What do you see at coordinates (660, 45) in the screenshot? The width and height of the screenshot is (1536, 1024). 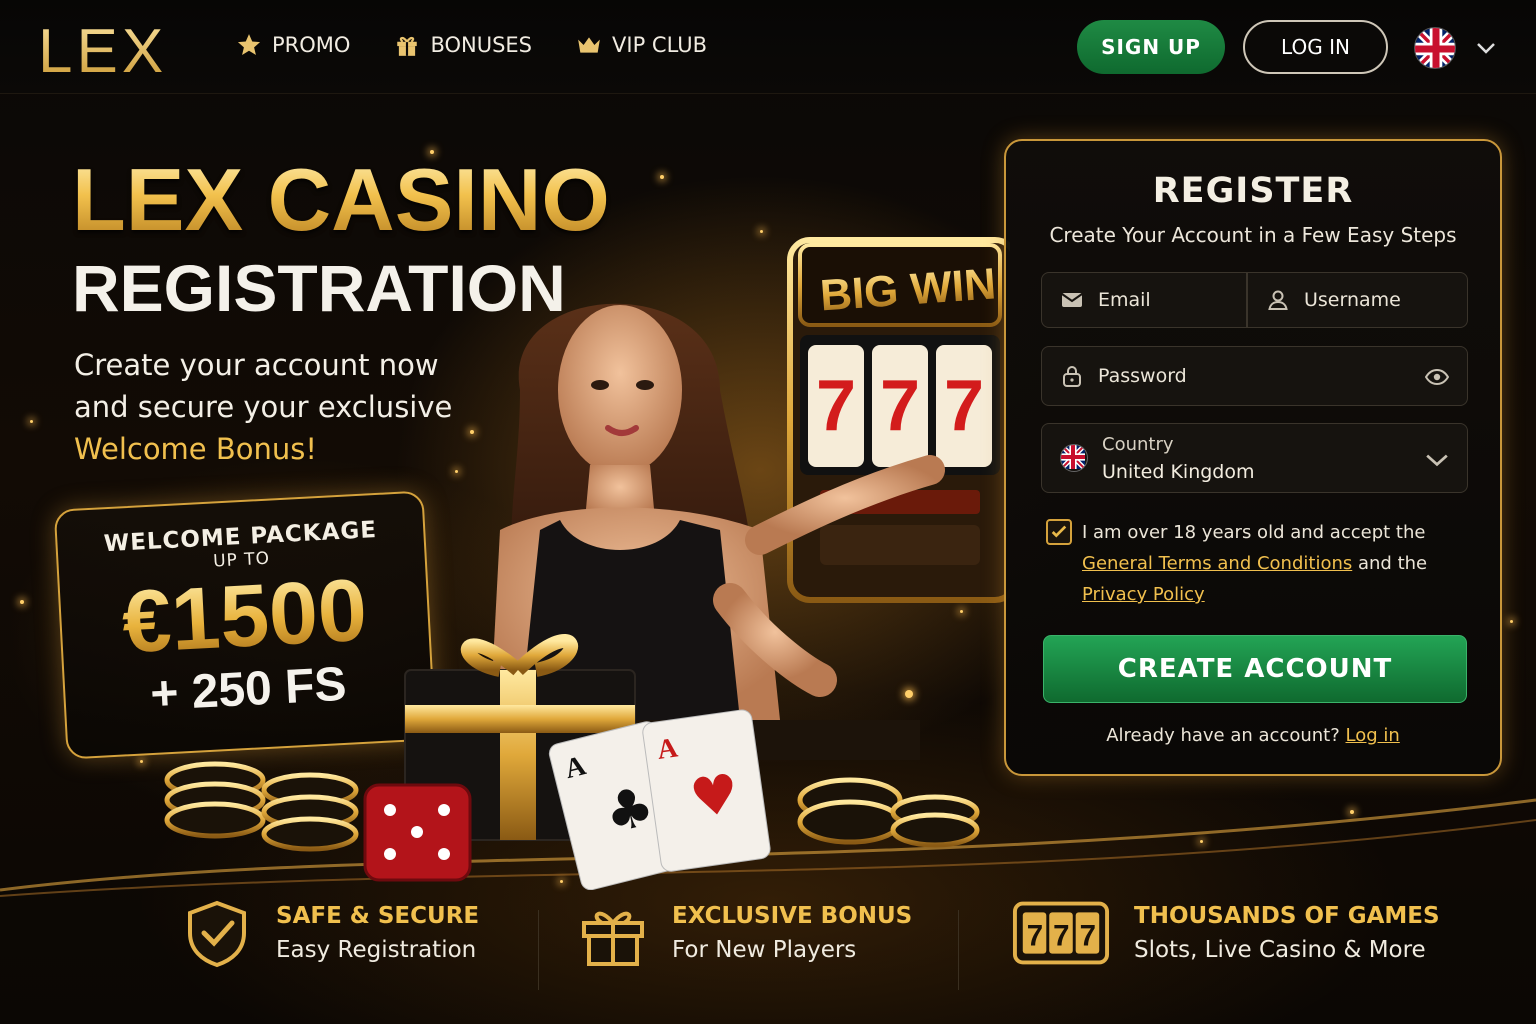 I see `nav-vip-label: VIP CLUB` at bounding box center [660, 45].